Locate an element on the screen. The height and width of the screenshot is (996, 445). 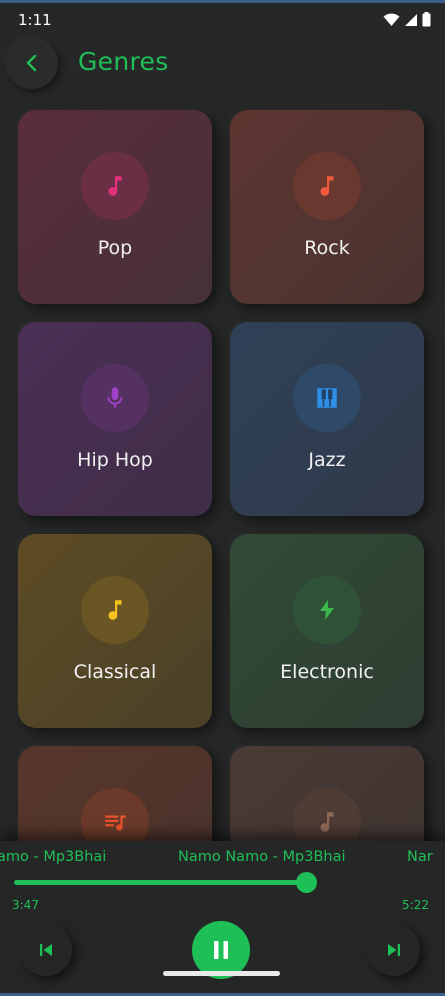
piano-icon is located at coordinates (327, 398).